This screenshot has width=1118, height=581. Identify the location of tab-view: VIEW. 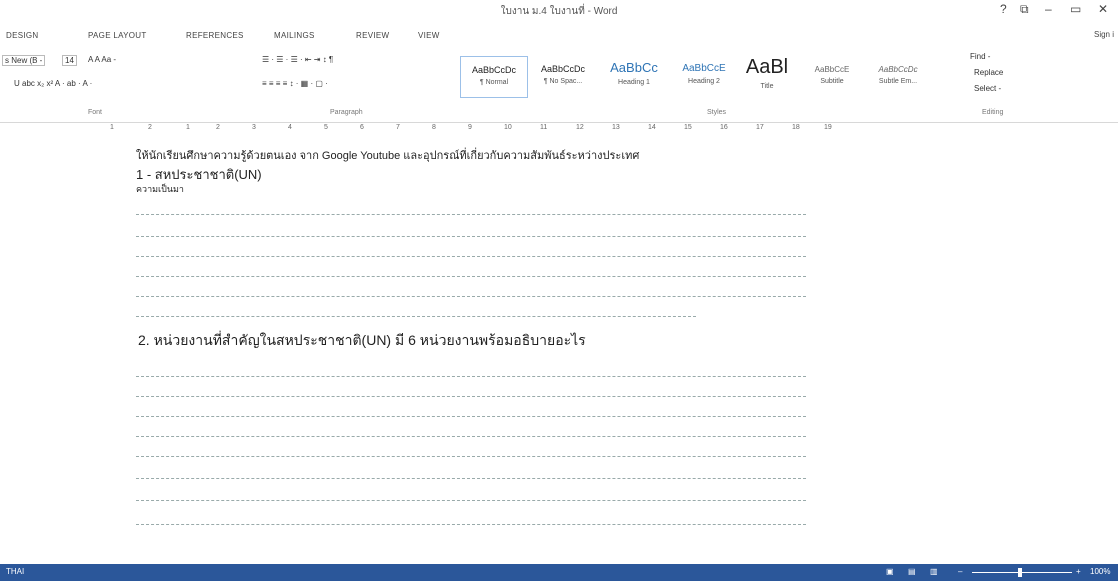
(429, 35).